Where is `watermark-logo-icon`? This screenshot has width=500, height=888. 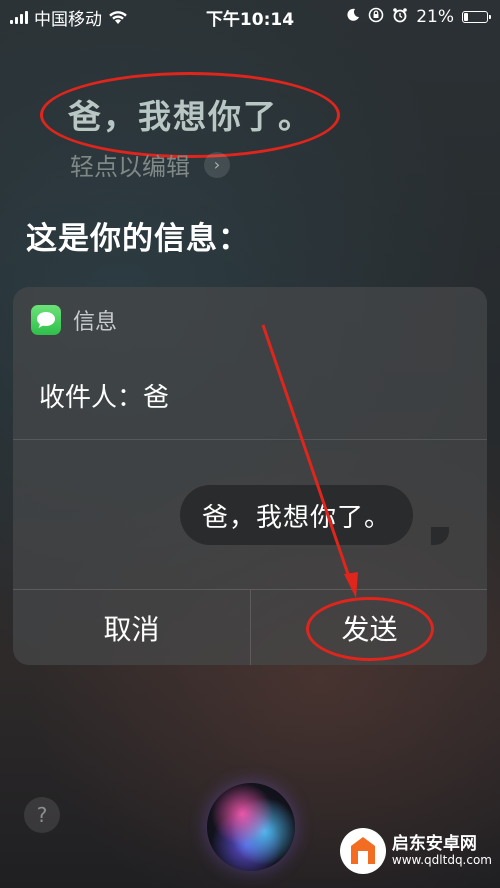
watermark-logo-icon is located at coordinates (362, 851).